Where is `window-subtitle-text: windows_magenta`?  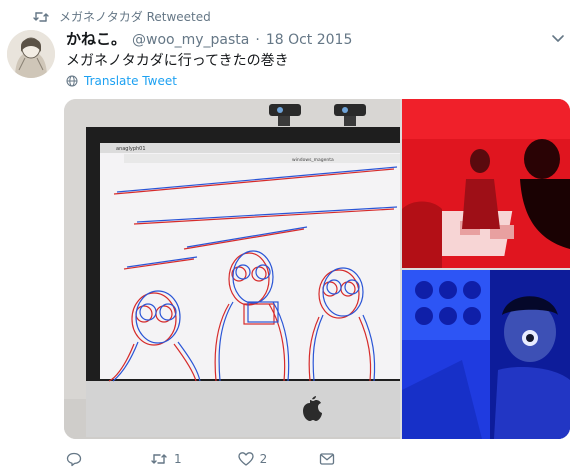
window-subtitle-text: windows_magenta is located at coordinates (313, 160).